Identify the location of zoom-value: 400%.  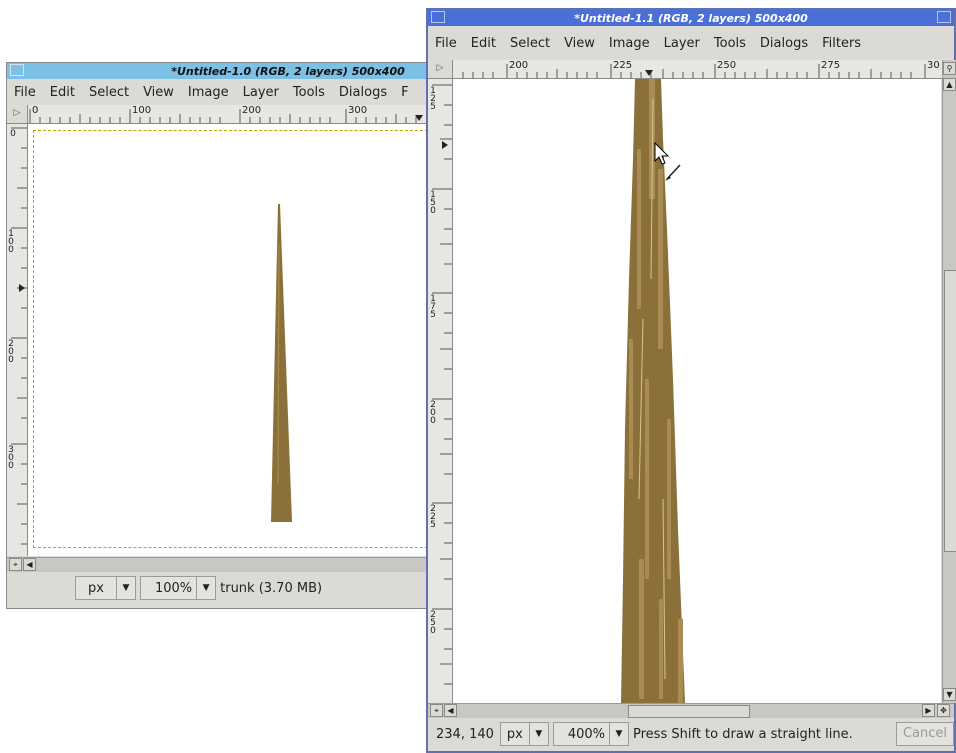
(586, 734).